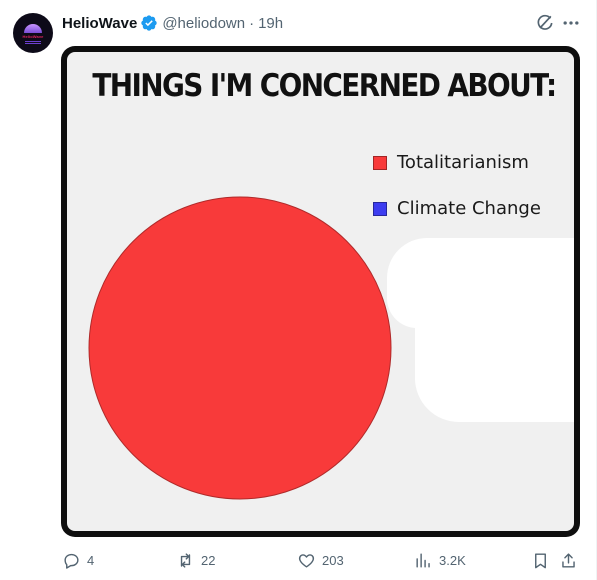 Image resolution: width=597 pixels, height=580 pixels. I want to click on grok-icon, so click(545, 23).